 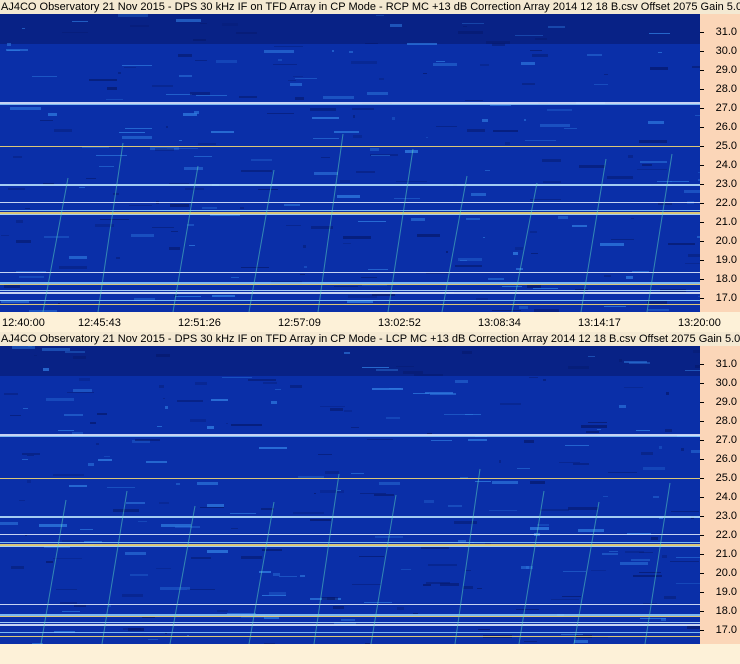 What do you see at coordinates (499, 323) in the screenshot?
I see `time-tick-label: 13:08:34` at bounding box center [499, 323].